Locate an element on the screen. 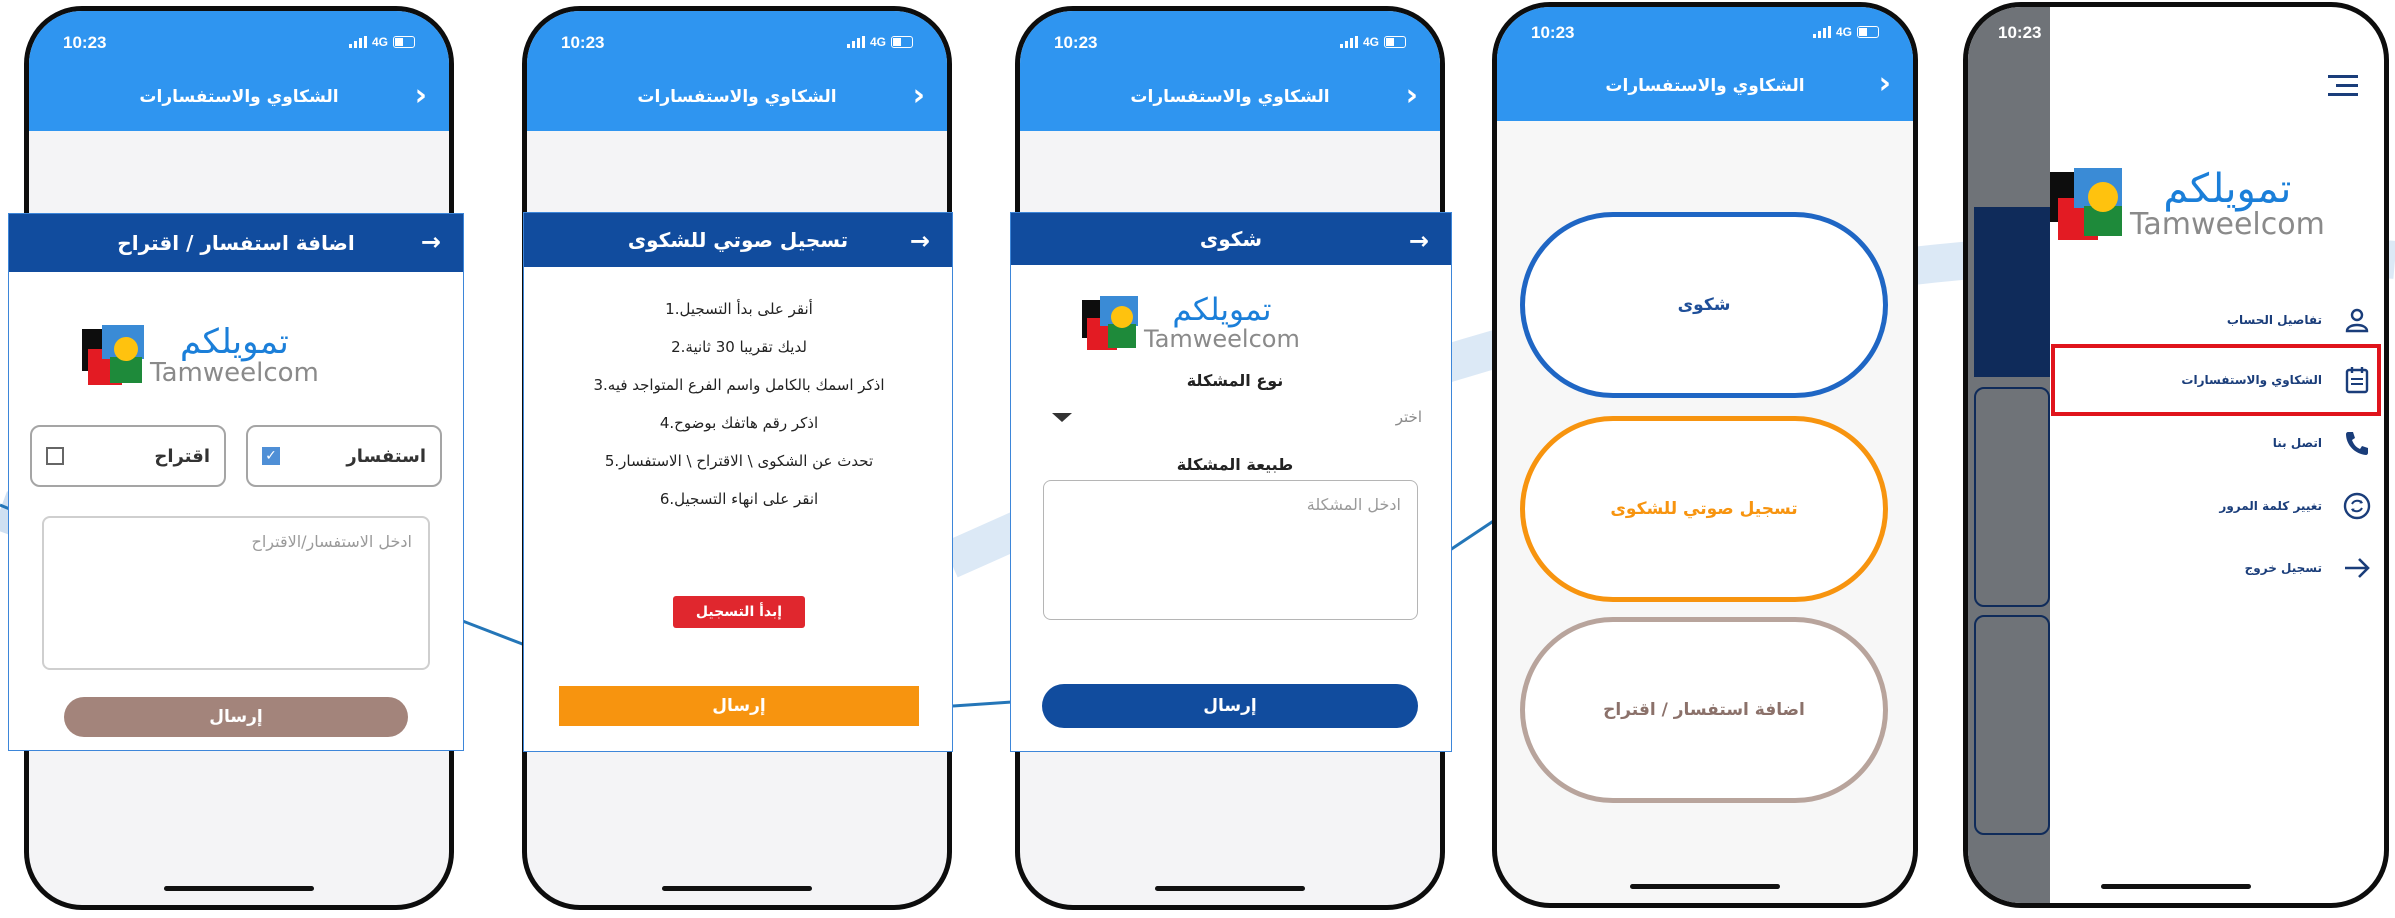 This screenshot has height=918, width=2395. problem-textarea: ادخل المشكلة is located at coordinates (1230, 550).